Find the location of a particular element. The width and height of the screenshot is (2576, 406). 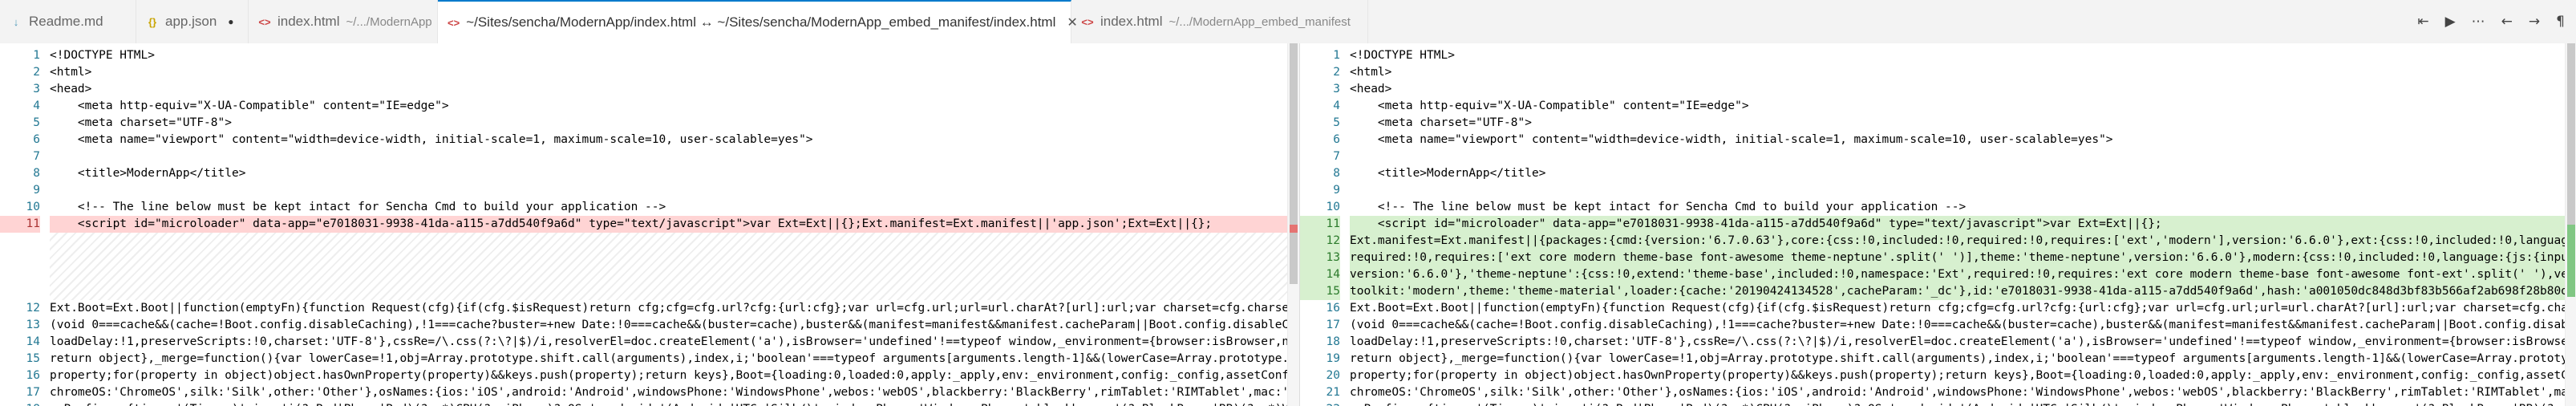

tab-app-json: {} app.json ● is located at coordinates (192, 21).